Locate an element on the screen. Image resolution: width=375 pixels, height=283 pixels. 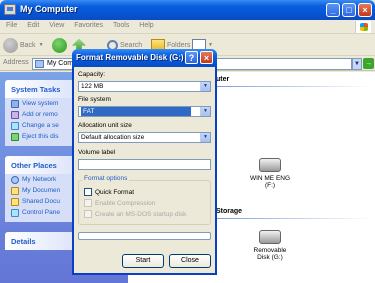
compression-checkbox: Enable Compression is located at coordinates (119, 203).